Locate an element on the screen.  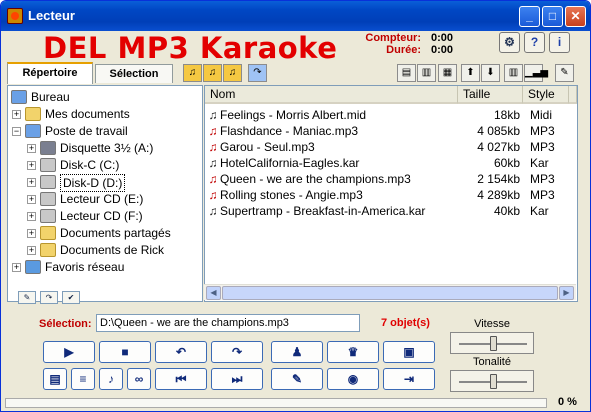
collapse-icon: − is located at coordinates (16, 131).